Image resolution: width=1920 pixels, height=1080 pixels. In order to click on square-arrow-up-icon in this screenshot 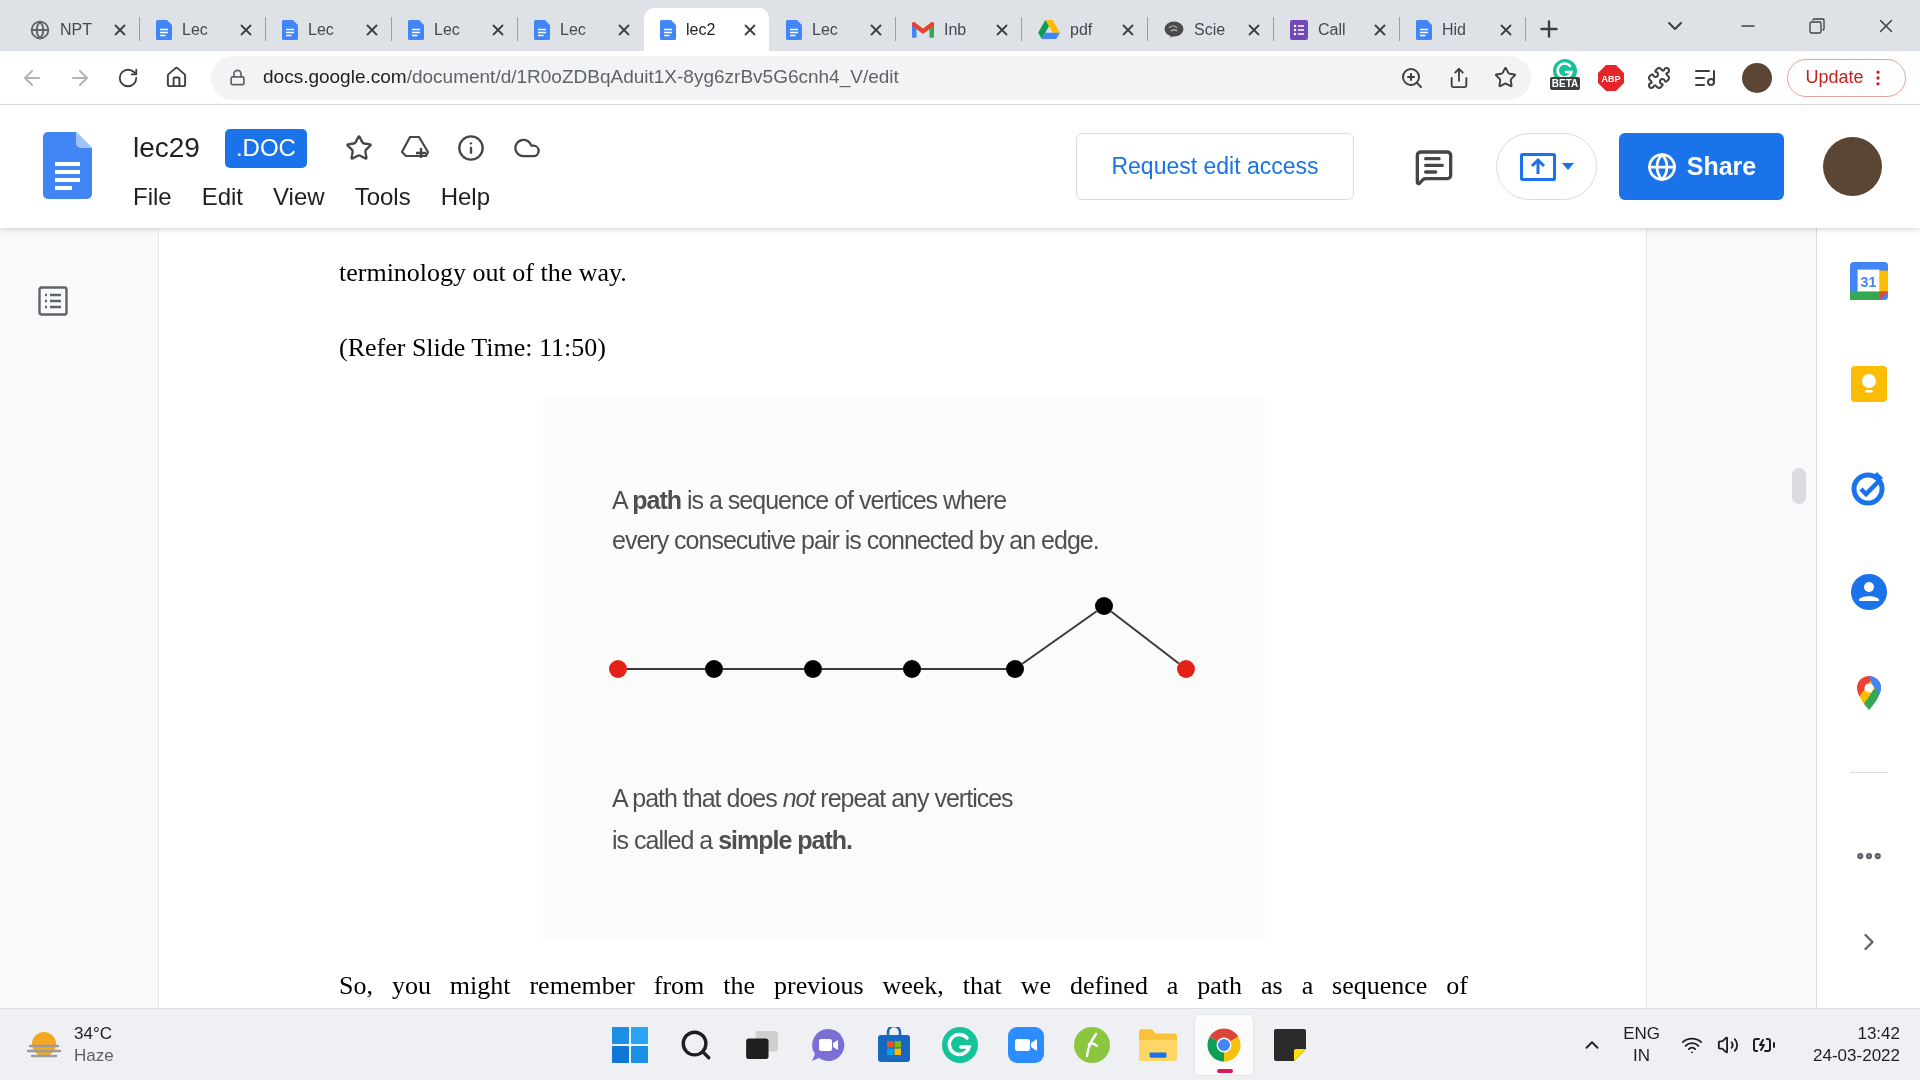, I will do `click(1537, 166)`.